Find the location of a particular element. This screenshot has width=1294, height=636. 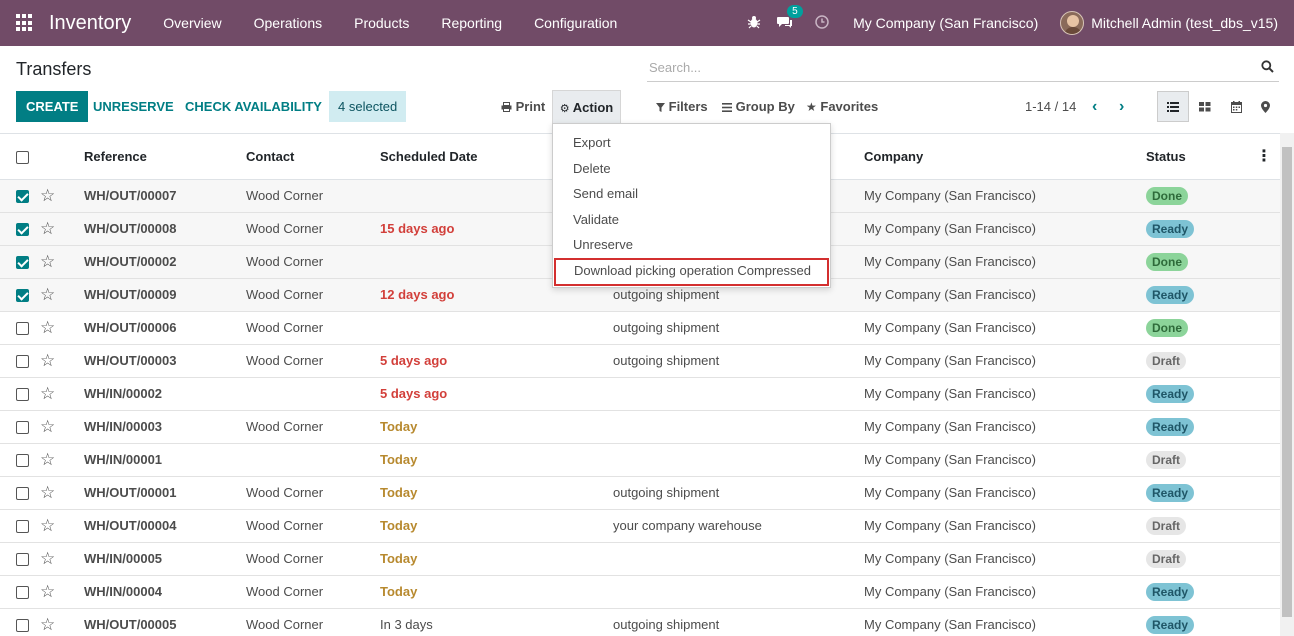

check-availability-button: CHECK AVAILABILITY is located at coordinates (253, 106).